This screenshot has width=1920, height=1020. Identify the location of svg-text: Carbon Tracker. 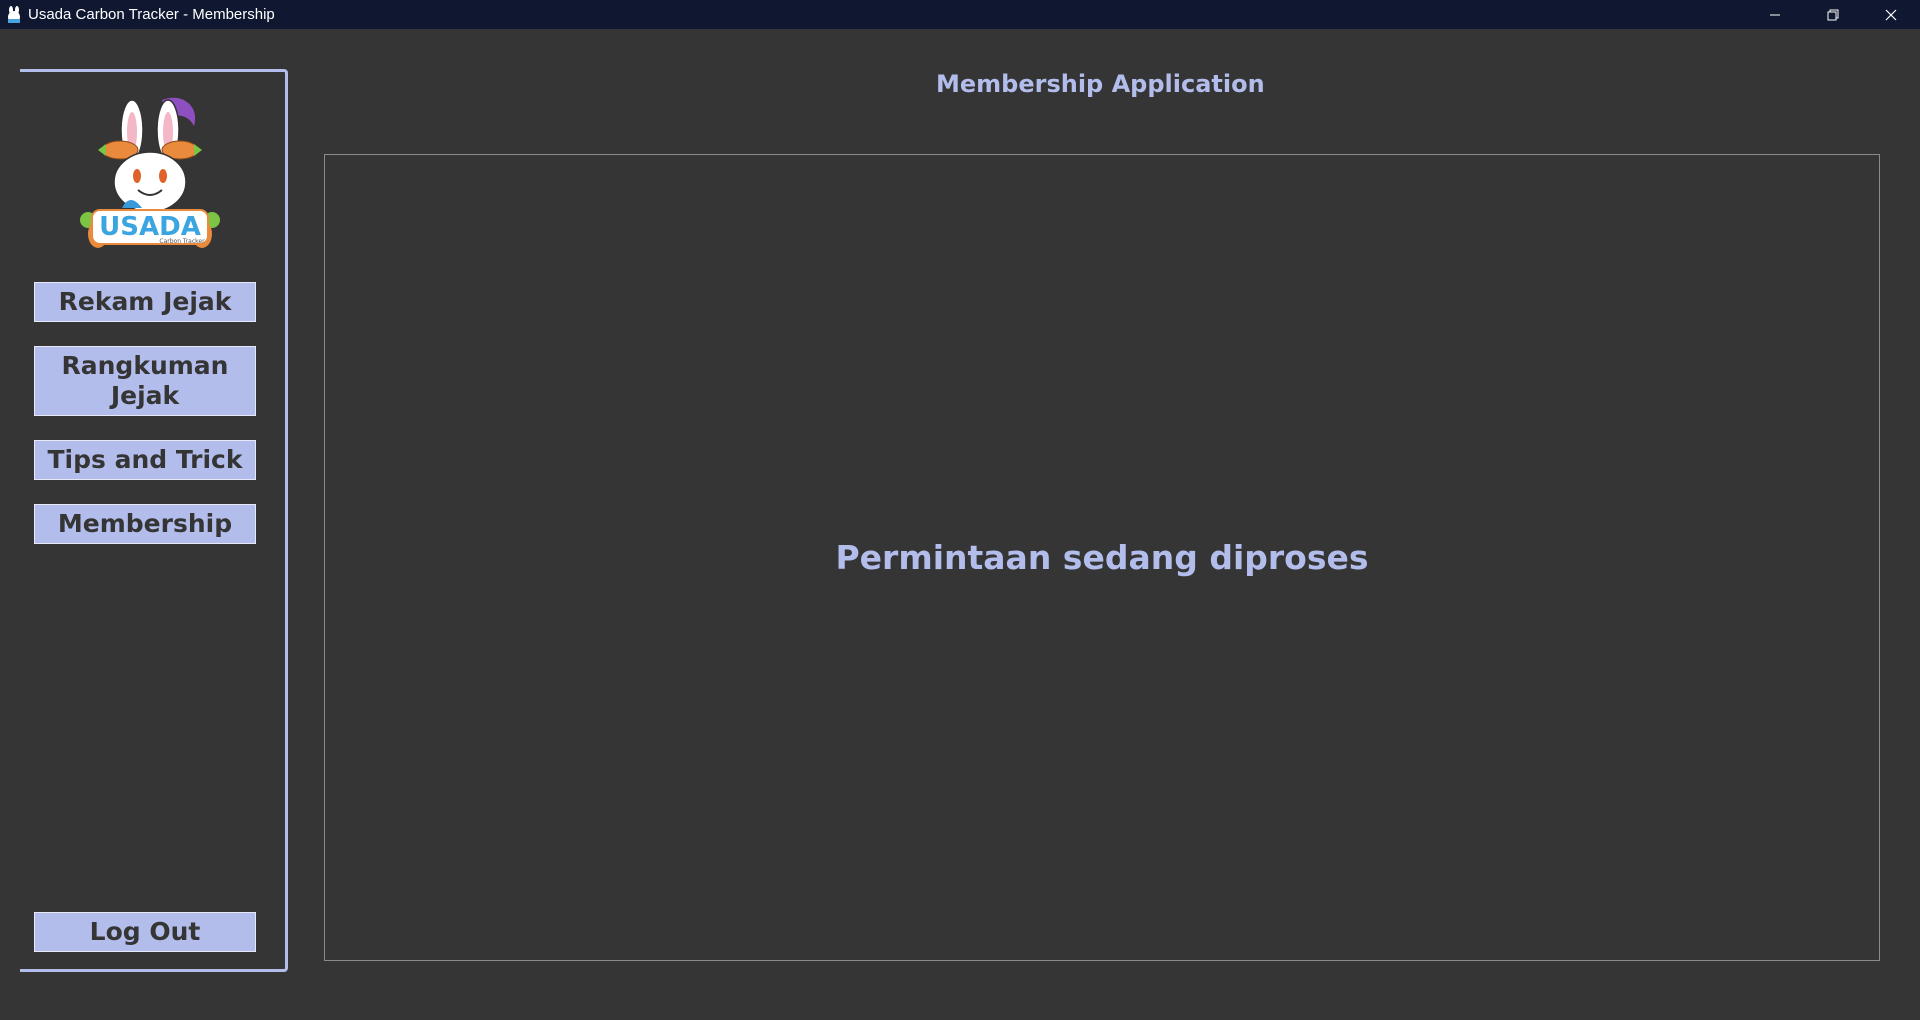
(182, 241).